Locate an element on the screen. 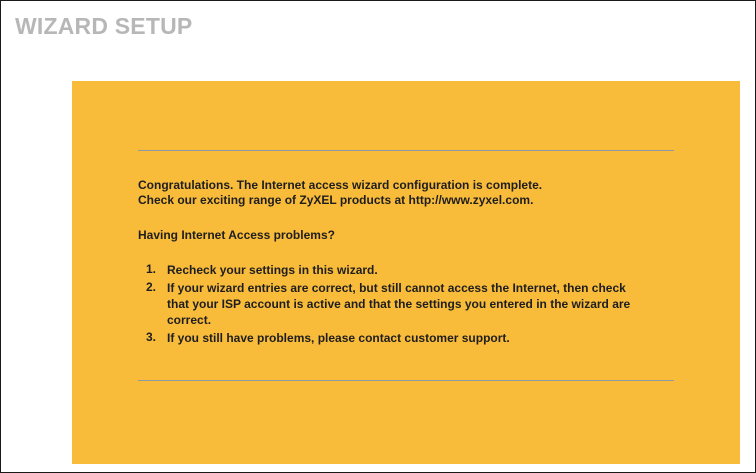 Image resolution: width=756 pixels, height=473 pixels. step-number: 1. is located at coordinates (150, 269).